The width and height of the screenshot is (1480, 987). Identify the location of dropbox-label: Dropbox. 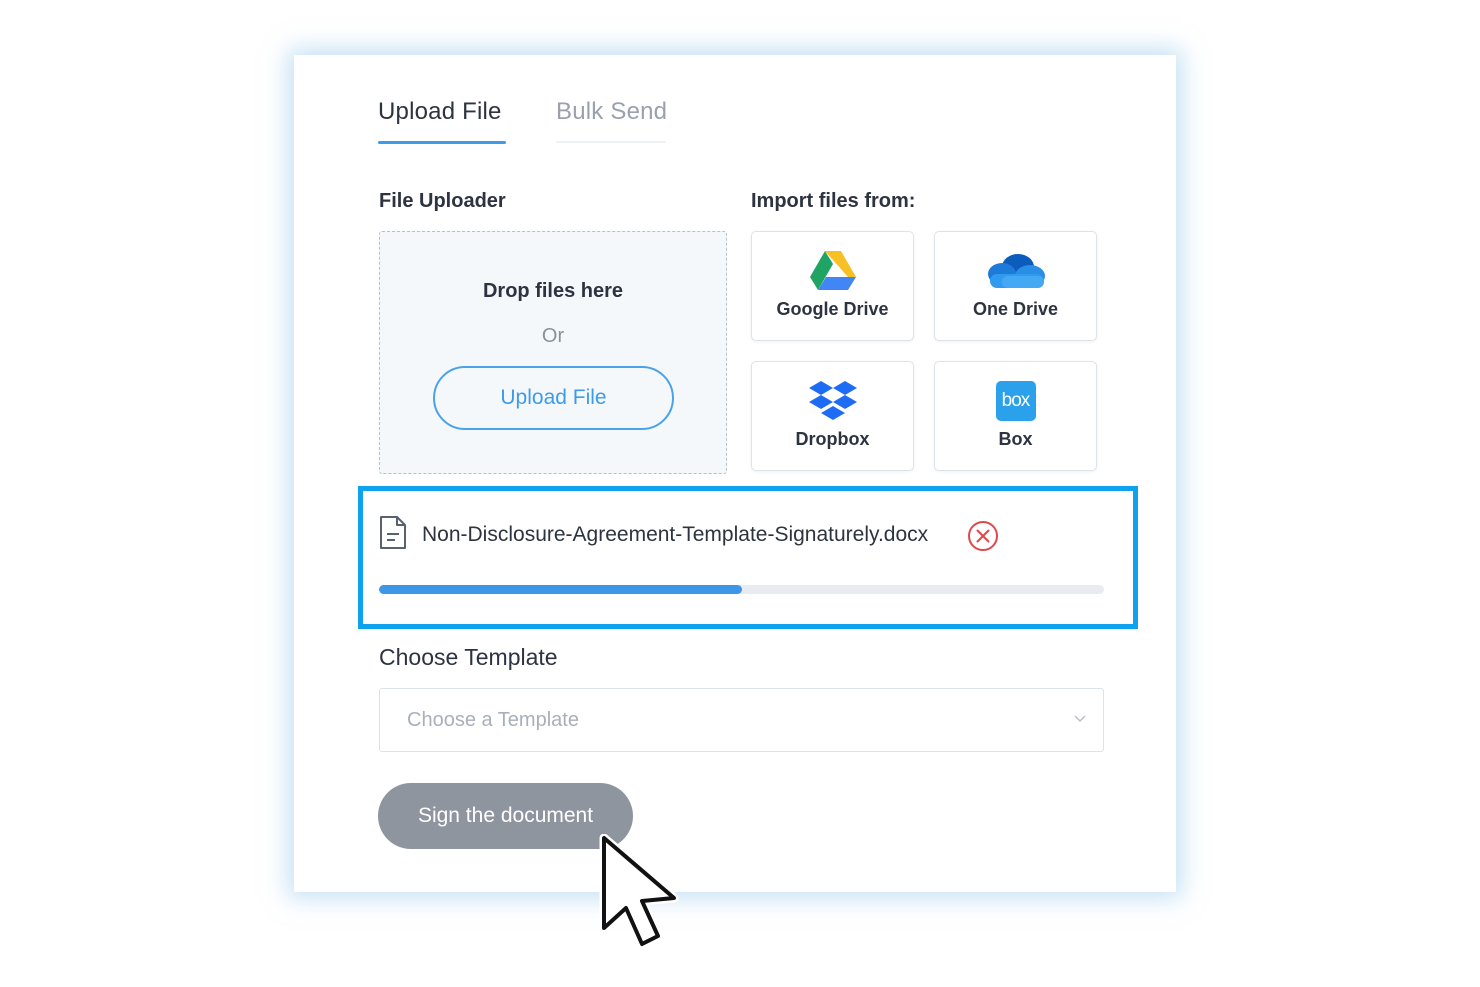
(832, 439).